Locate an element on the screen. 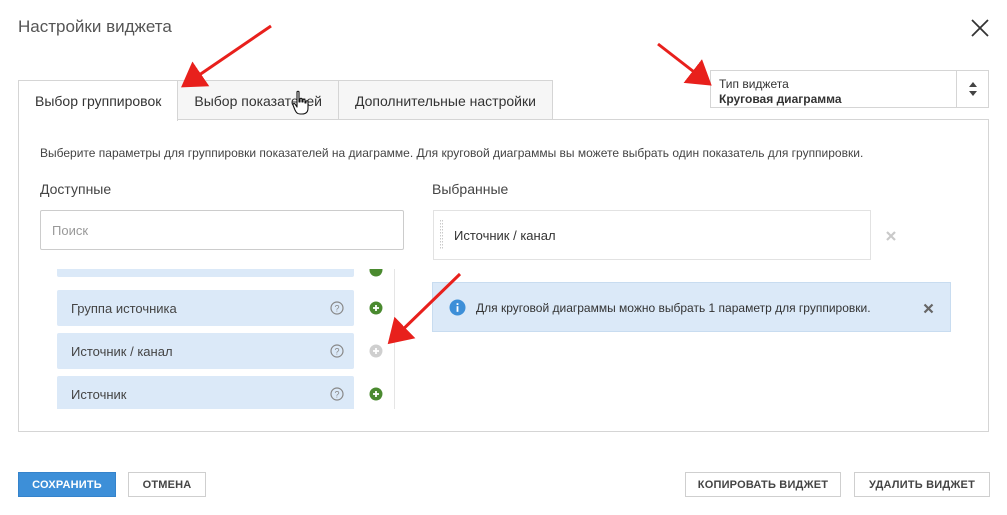 This screenshot has height=515, width=1007. close-icon is located at coordinates (980, 28).